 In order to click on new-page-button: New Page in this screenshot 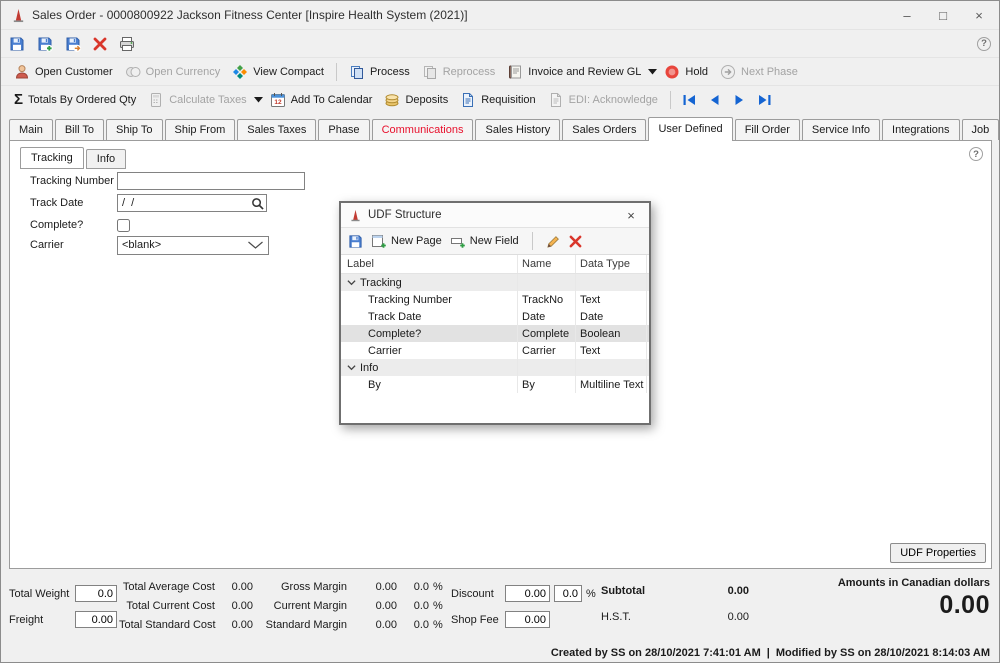, I will do `click(406, 241)`.